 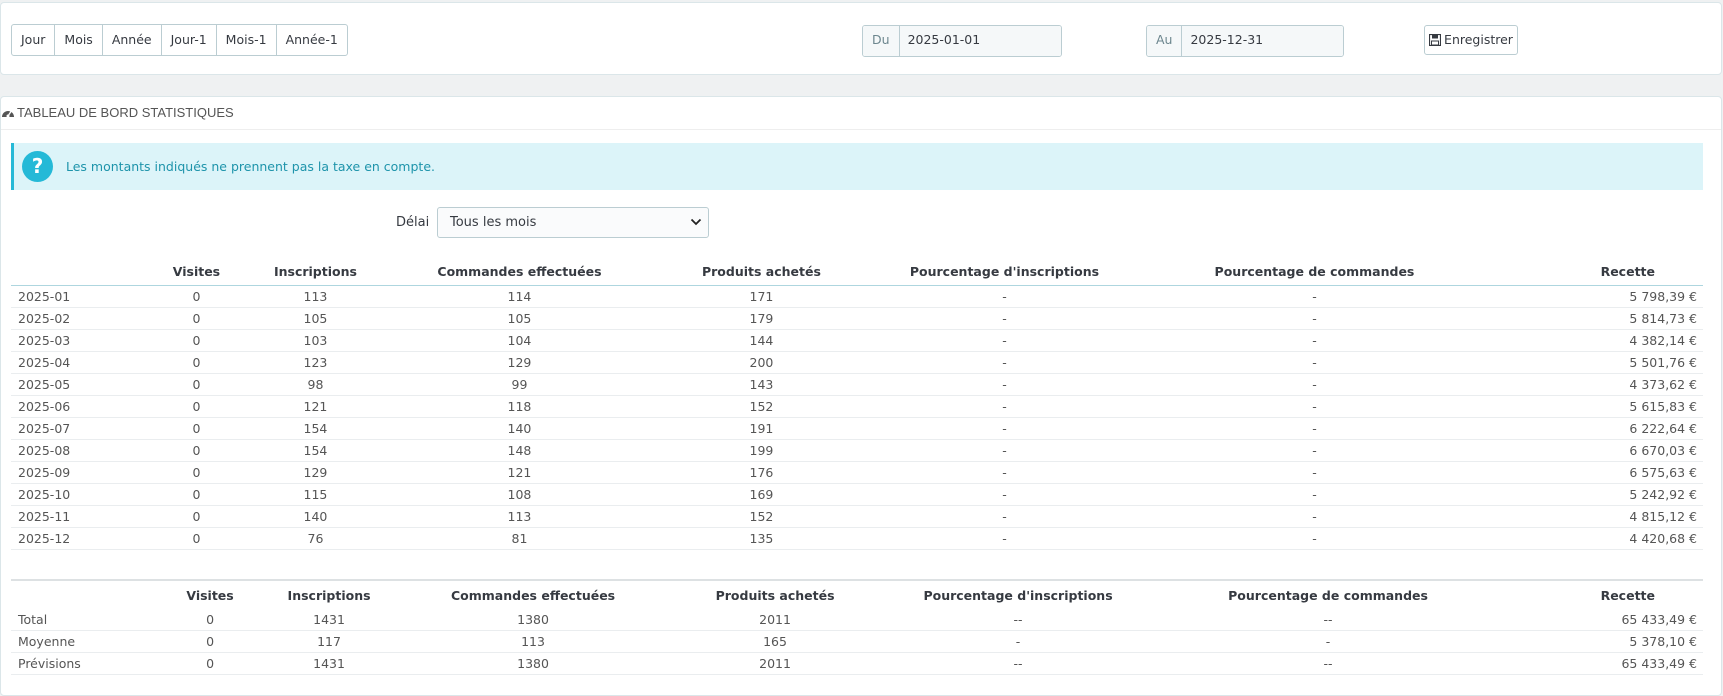 I want to click on table-cell: 4 815,12 €, so click(x=1591, y=516).